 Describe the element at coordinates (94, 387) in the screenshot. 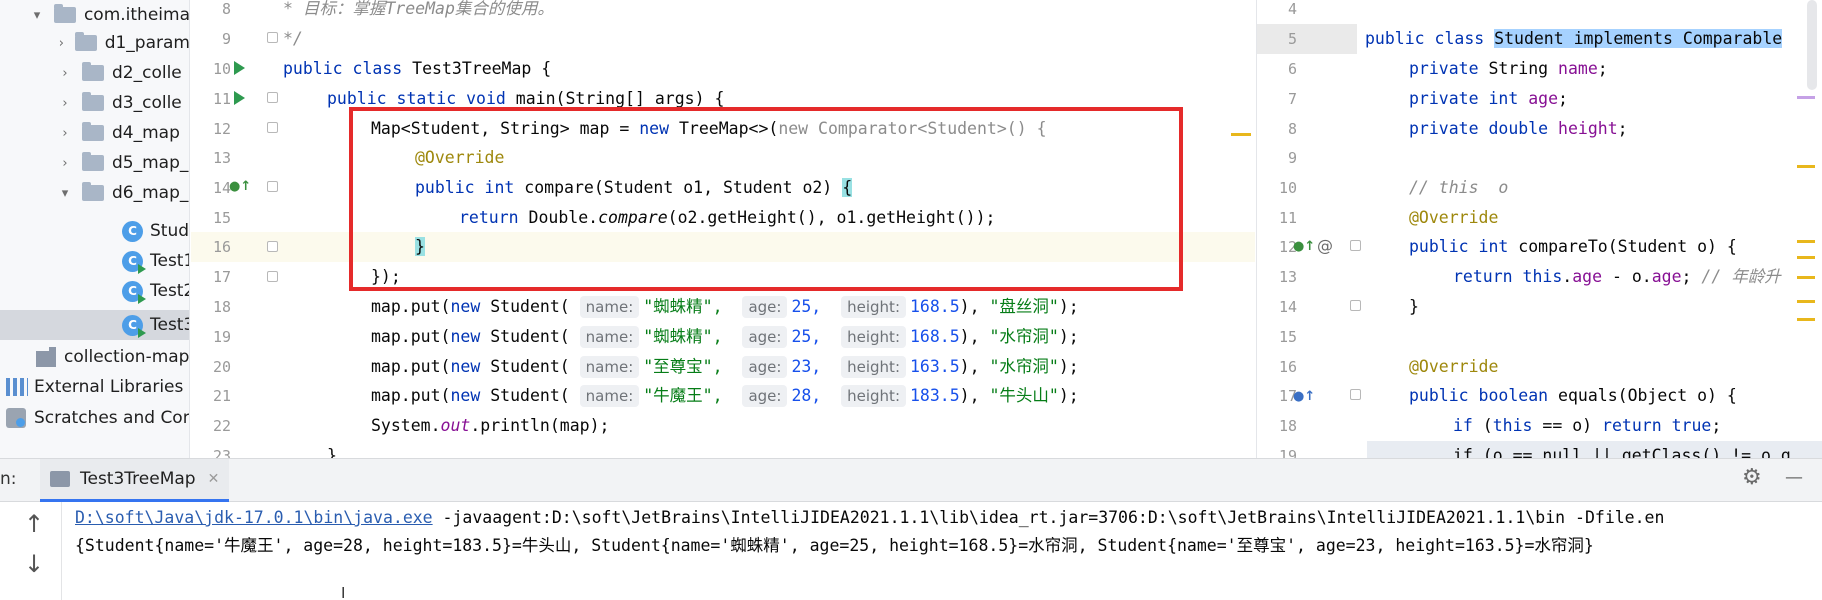

I see `tree-item-external-libraries: External Libraries` at that location.